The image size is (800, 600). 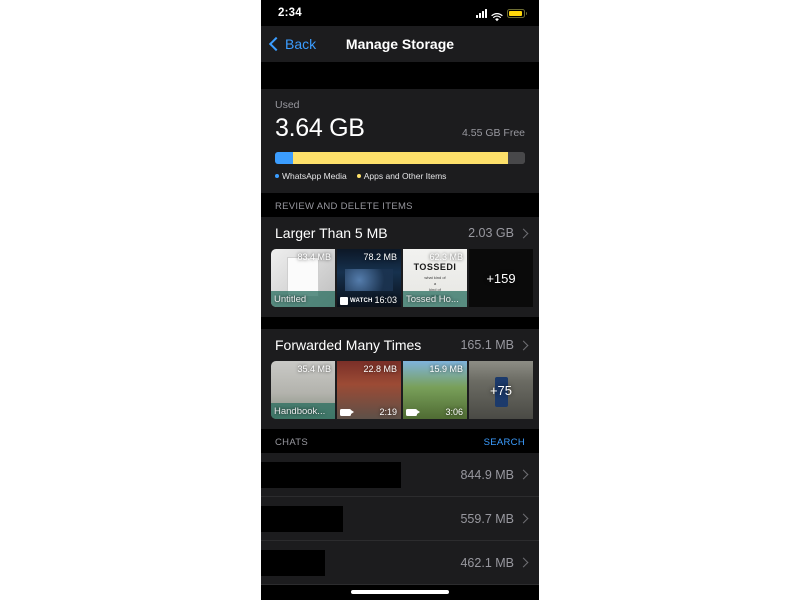 I want to click on thumbnail-size-label: 22.8 MB, so click(x=380, y=369).